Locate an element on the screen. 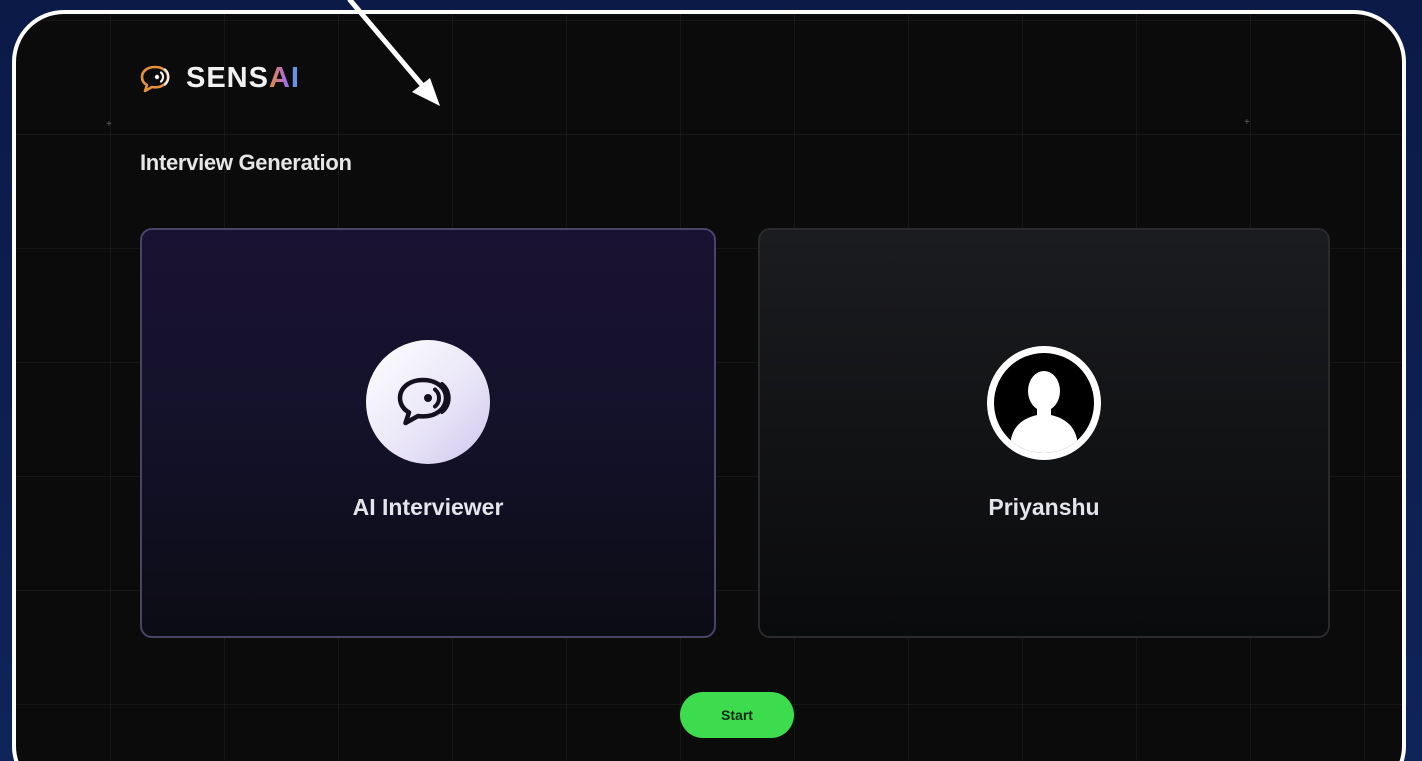  logo-wordmark: SENSAI is located at coordinates (243, 78).